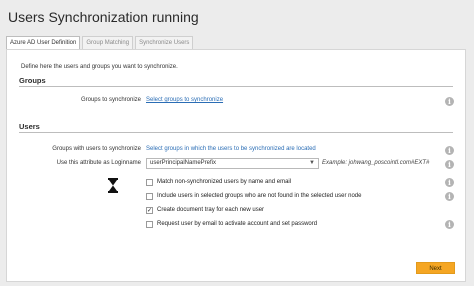 This screenshot has width=474, height=286. I want to click on create-tray-label: Create document tray for each new user, so click(211, 210).